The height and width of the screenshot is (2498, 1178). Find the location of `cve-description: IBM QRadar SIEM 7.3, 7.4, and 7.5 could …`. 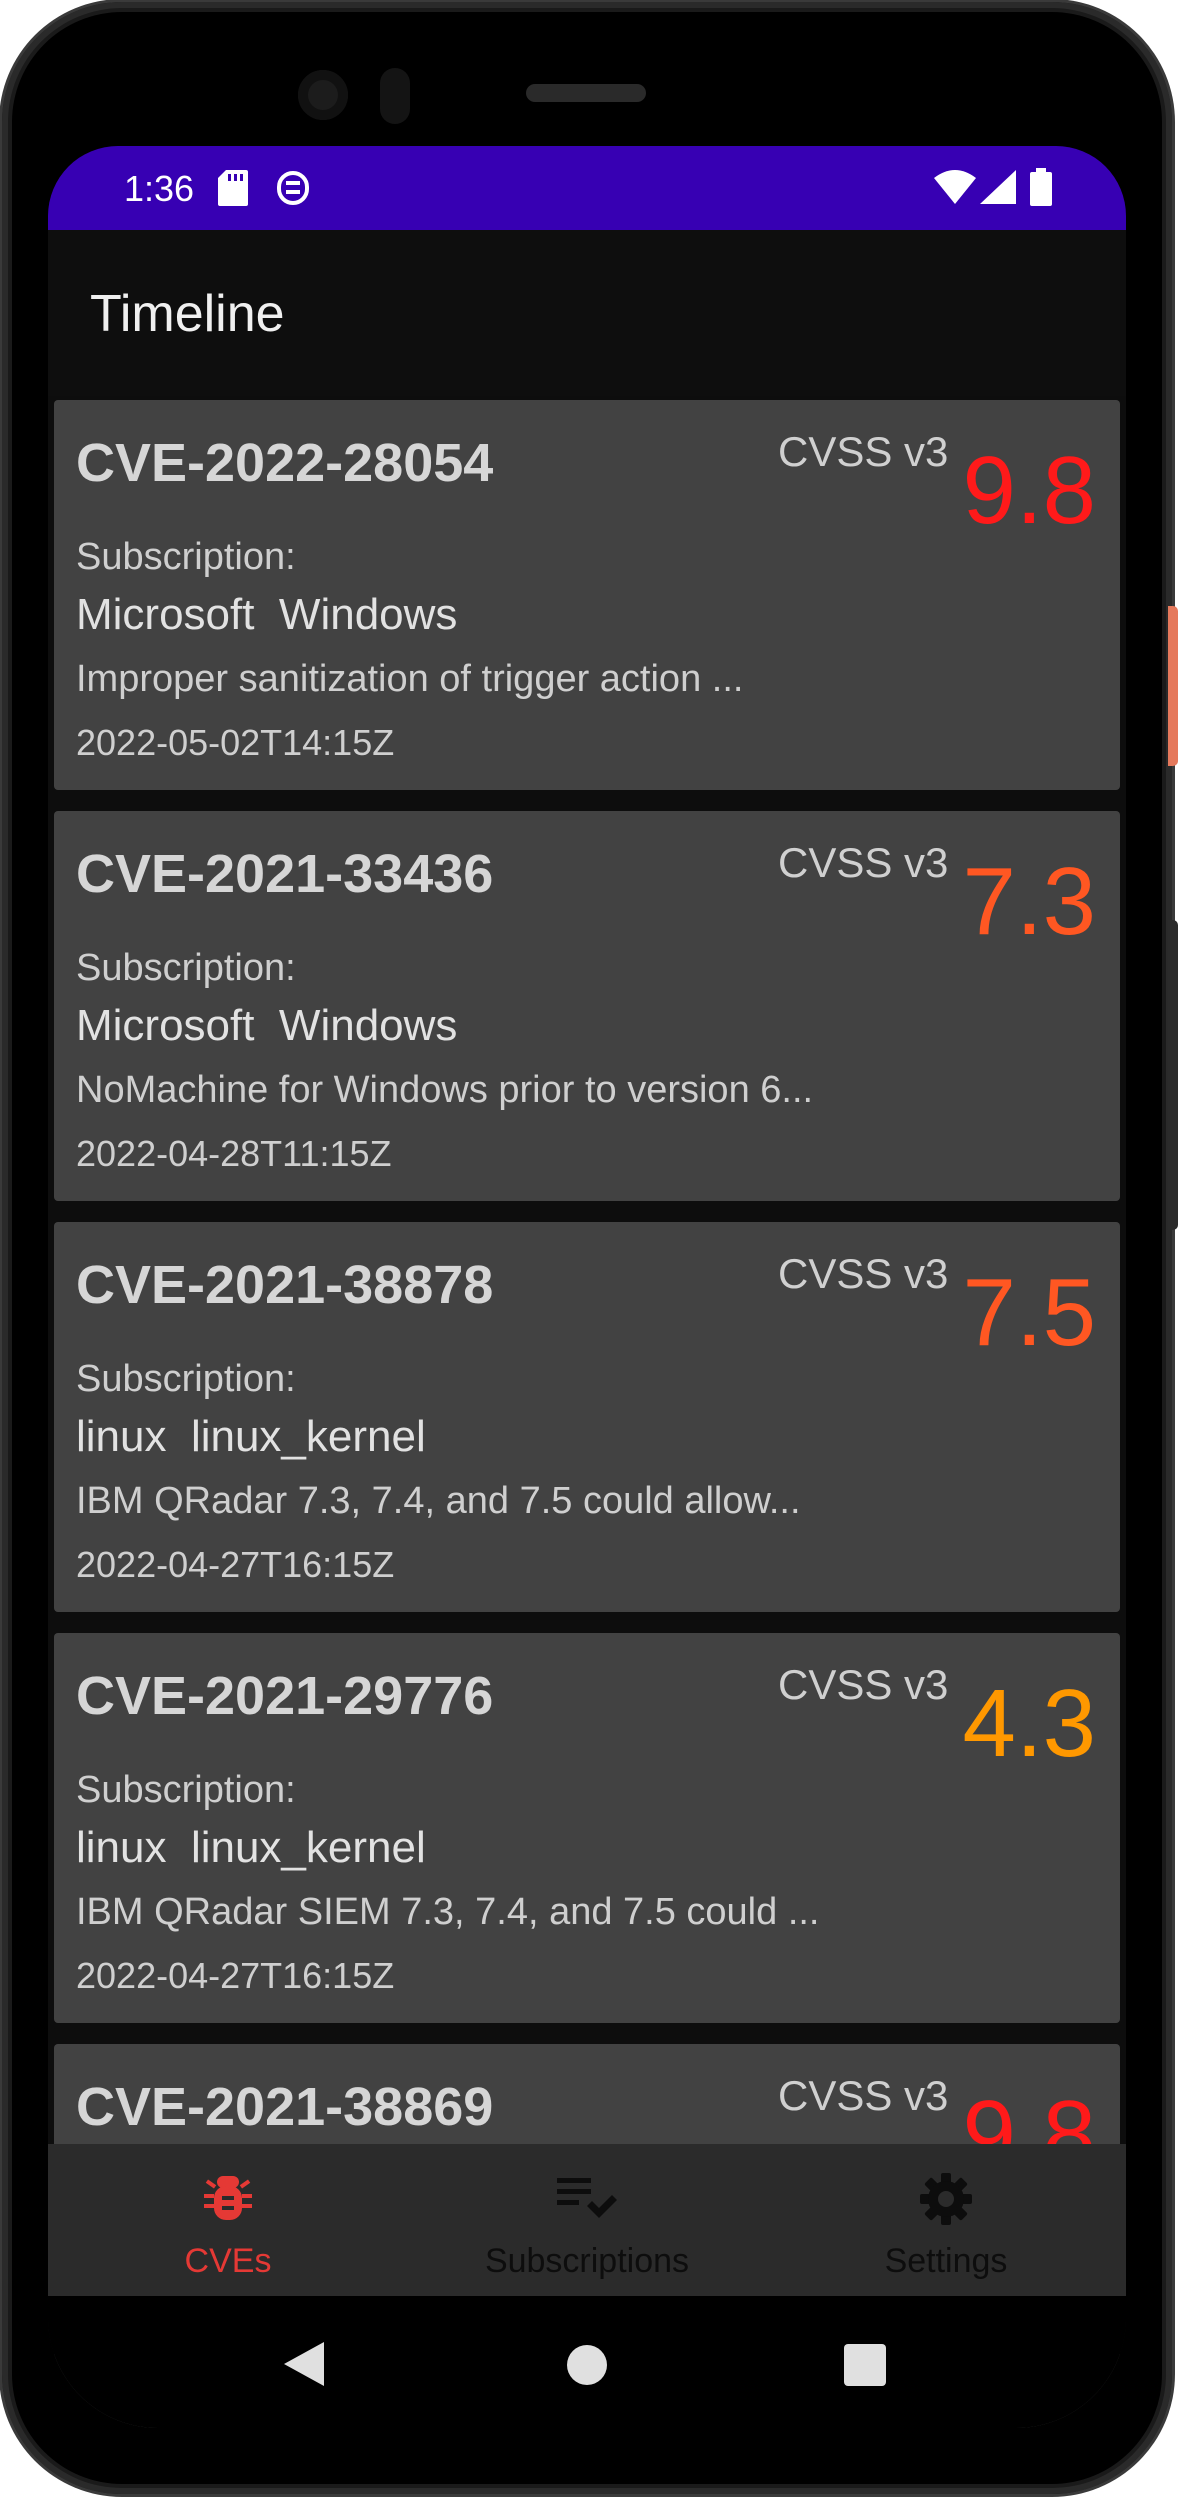

cve-description: IBM QRadar SIEM 7.3, 7.4, and 7.5 could … is located at coordinates (448, 1912).